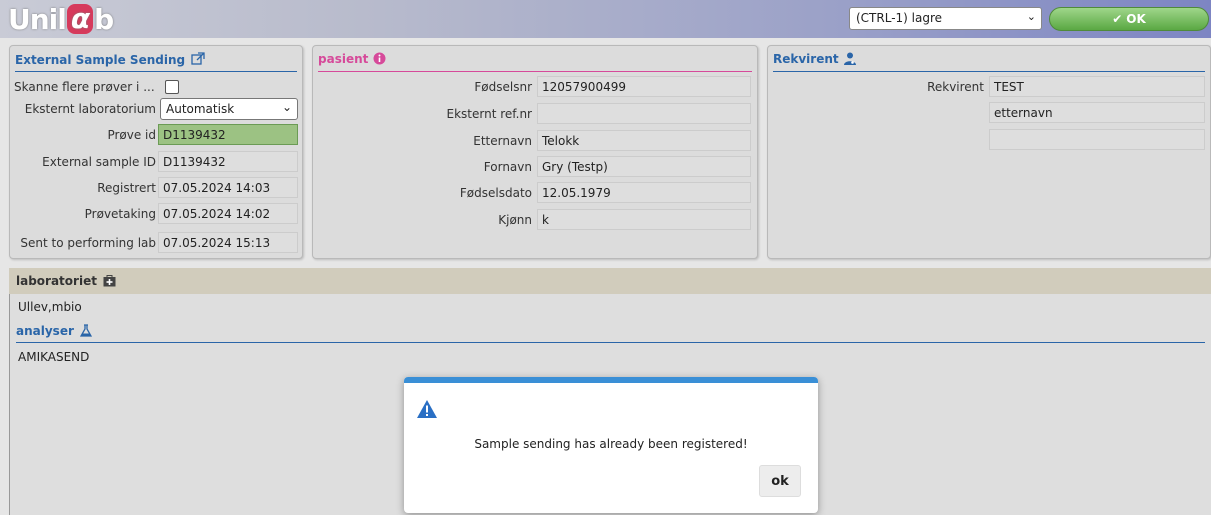 Image resolution: width=1211 pixels, height=515 pixels. Describe the element at coordinates (99, 162) in the screenshot. I see `external-sample-id-label: External sample ID` at that location.